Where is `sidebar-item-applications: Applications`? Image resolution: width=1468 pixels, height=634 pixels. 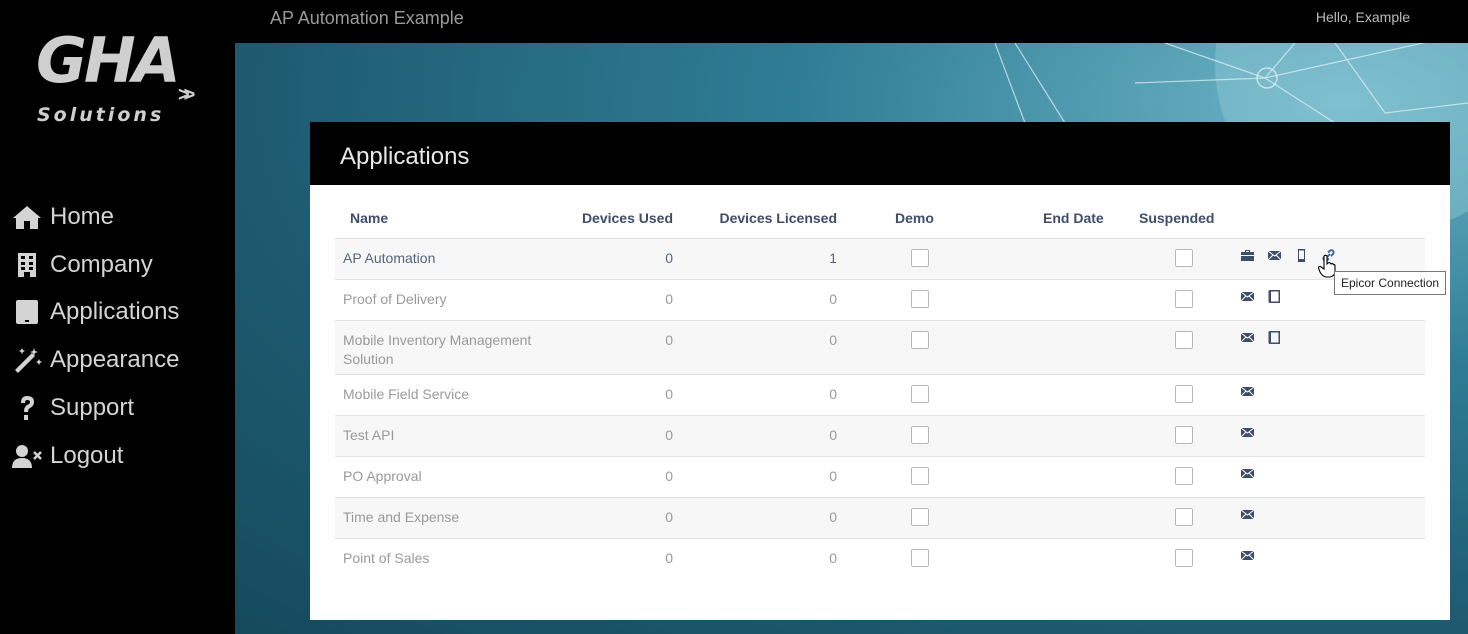 sidebar-item-applications: Applications is located at coordinates (95, 312).